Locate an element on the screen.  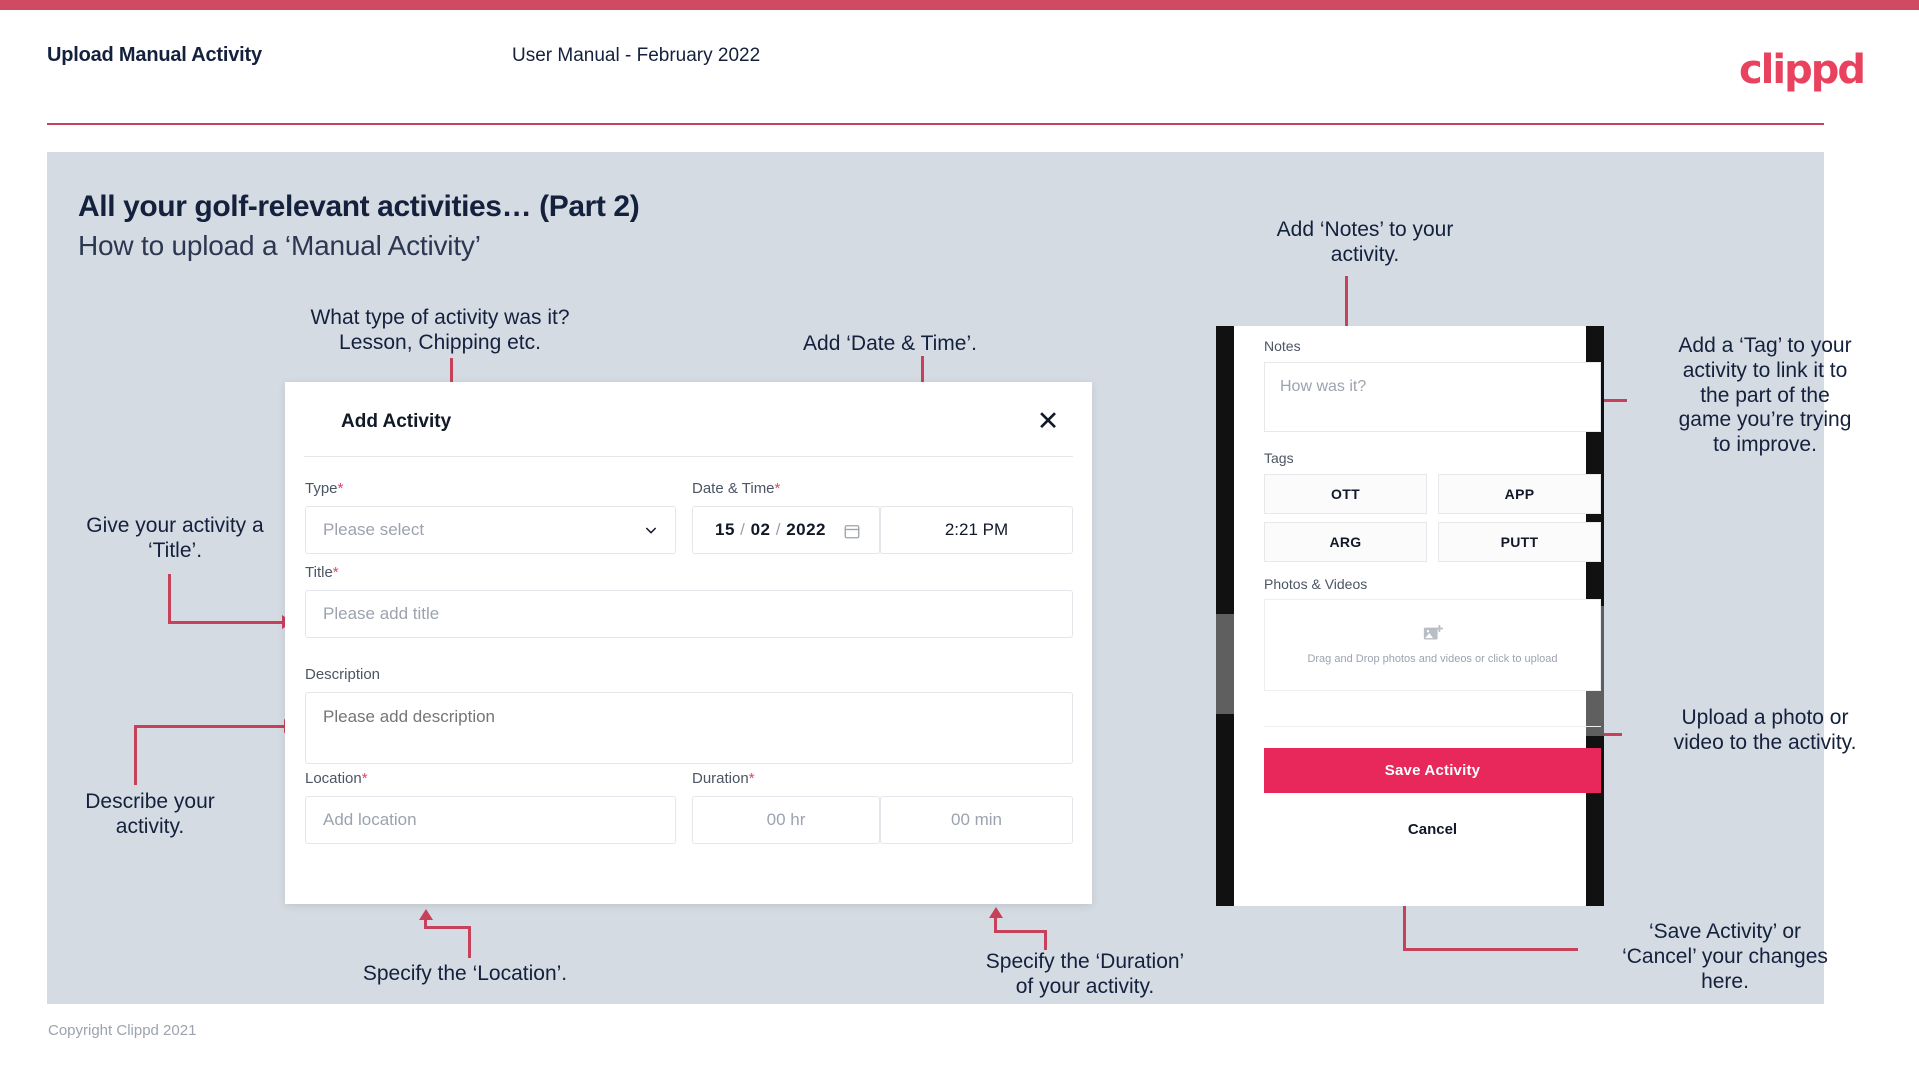
location-label: Location* is located at coordinates (336, 778).